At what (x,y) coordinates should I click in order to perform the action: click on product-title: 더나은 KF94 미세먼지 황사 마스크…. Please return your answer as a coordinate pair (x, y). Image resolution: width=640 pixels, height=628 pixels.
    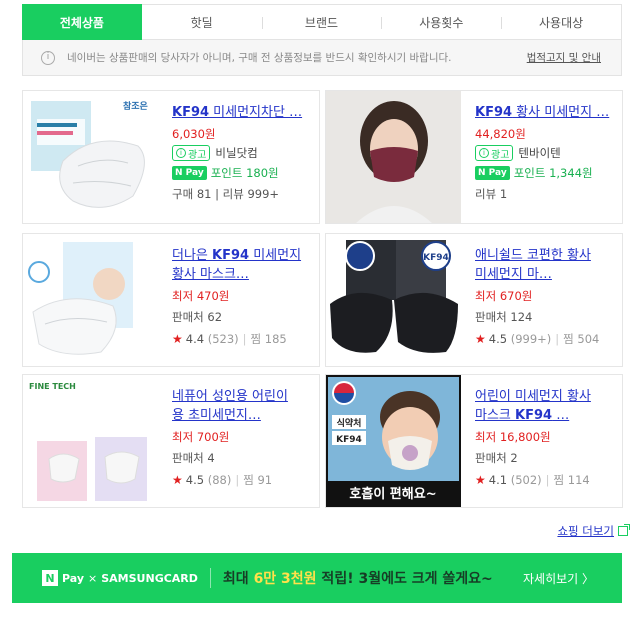
    Looking at the image, I should click on (242, 265).